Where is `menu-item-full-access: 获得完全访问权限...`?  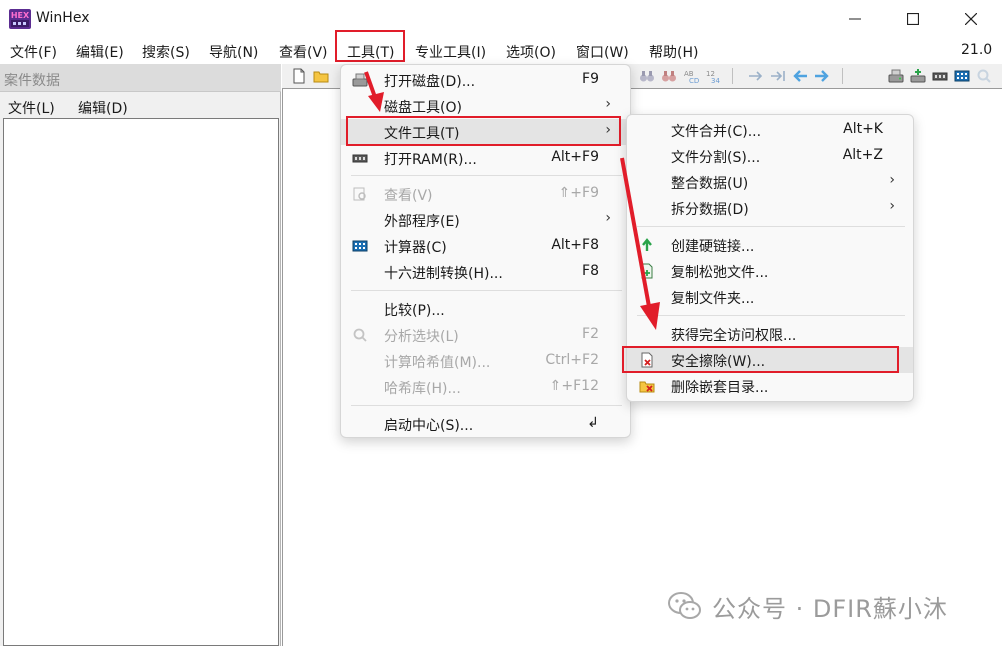
menu-item-full-access: 获得完全访问权限... is located at coordinates (770, 334).